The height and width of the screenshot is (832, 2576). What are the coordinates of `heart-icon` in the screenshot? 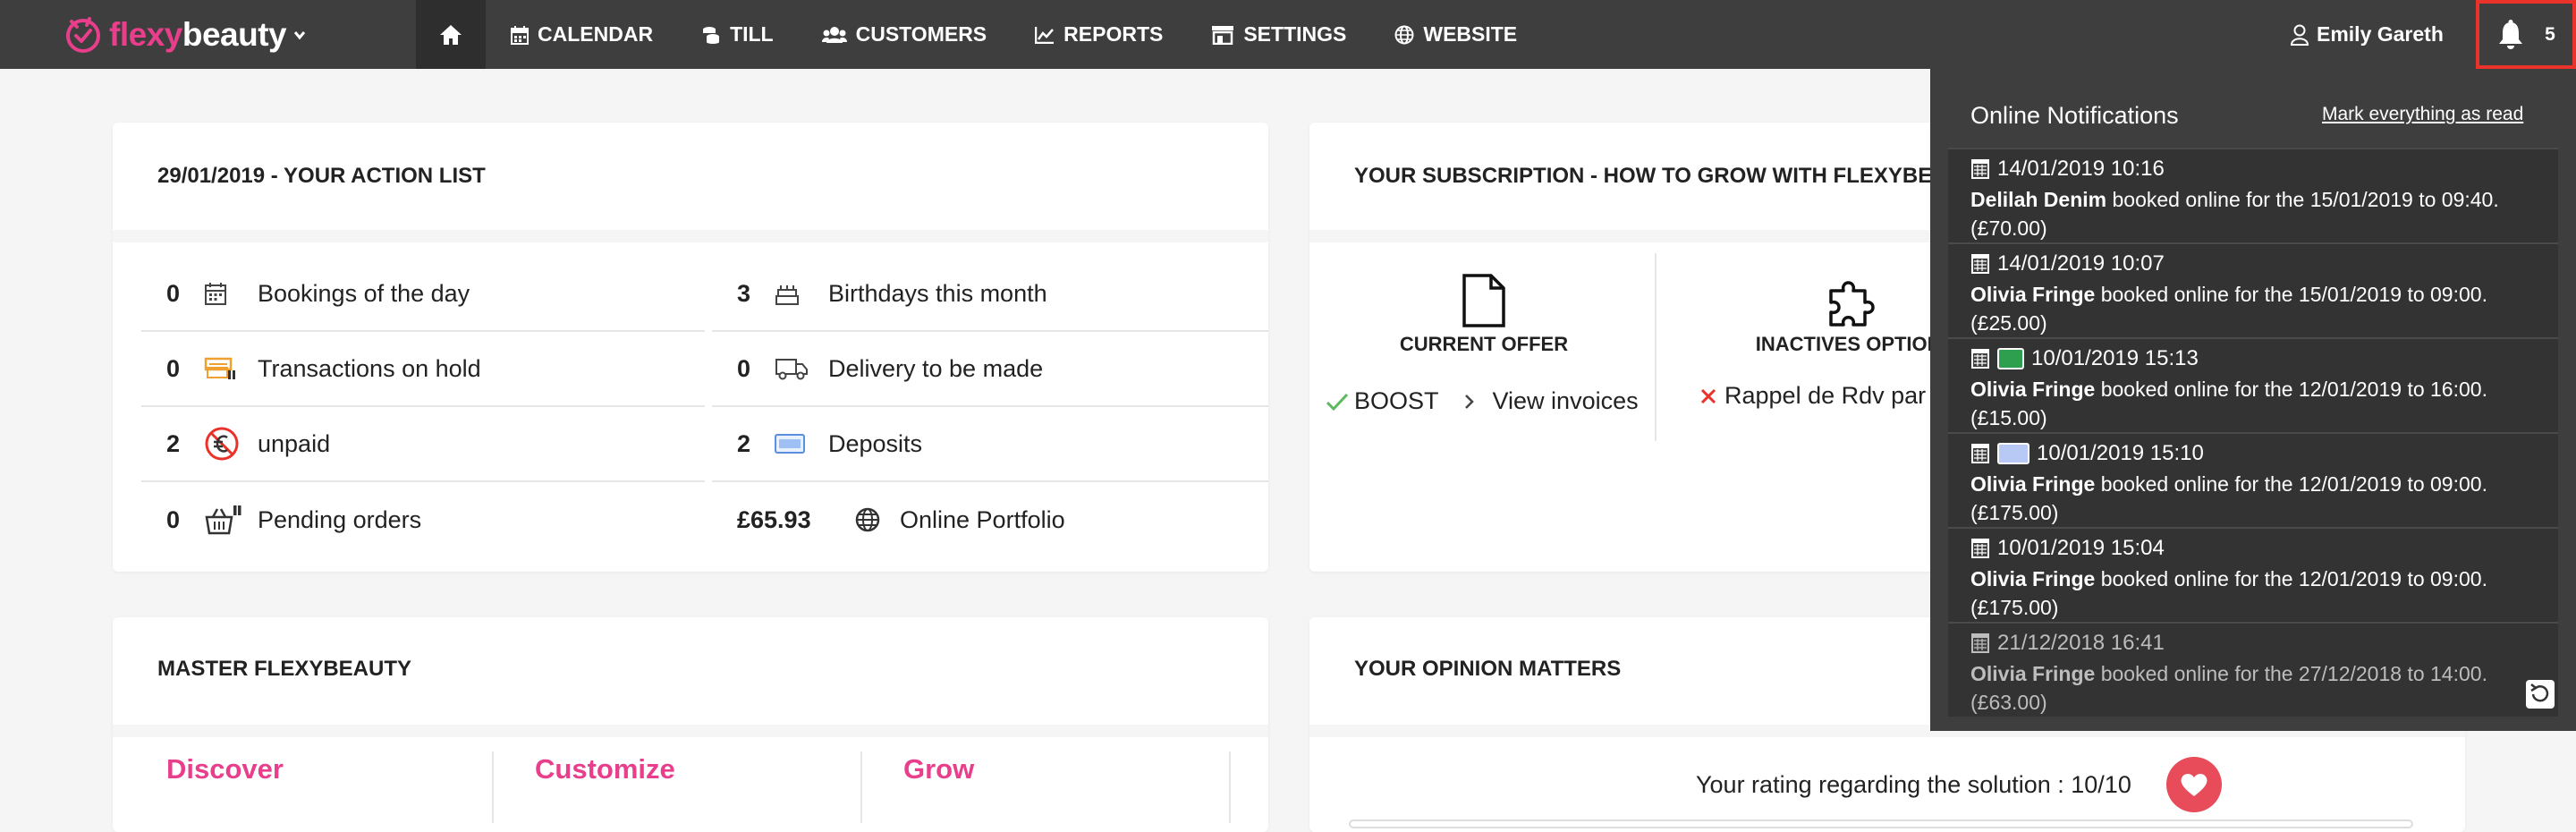 It's located at (2194, 784).